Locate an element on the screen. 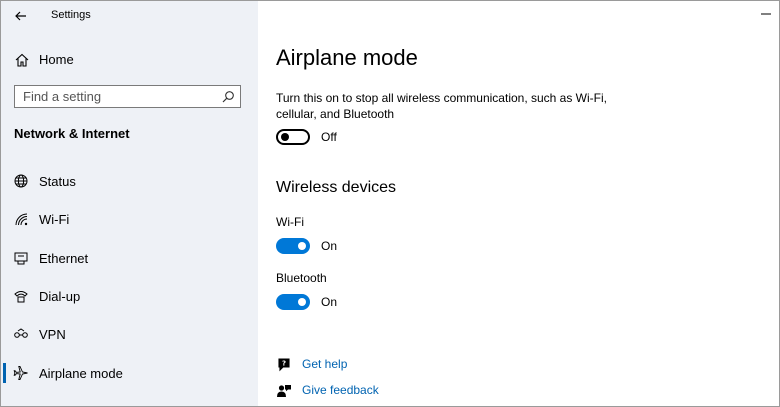 The height and width of the screenshot is (407, 780). help-chat-icon: ? is located at coordinates (284, 365).